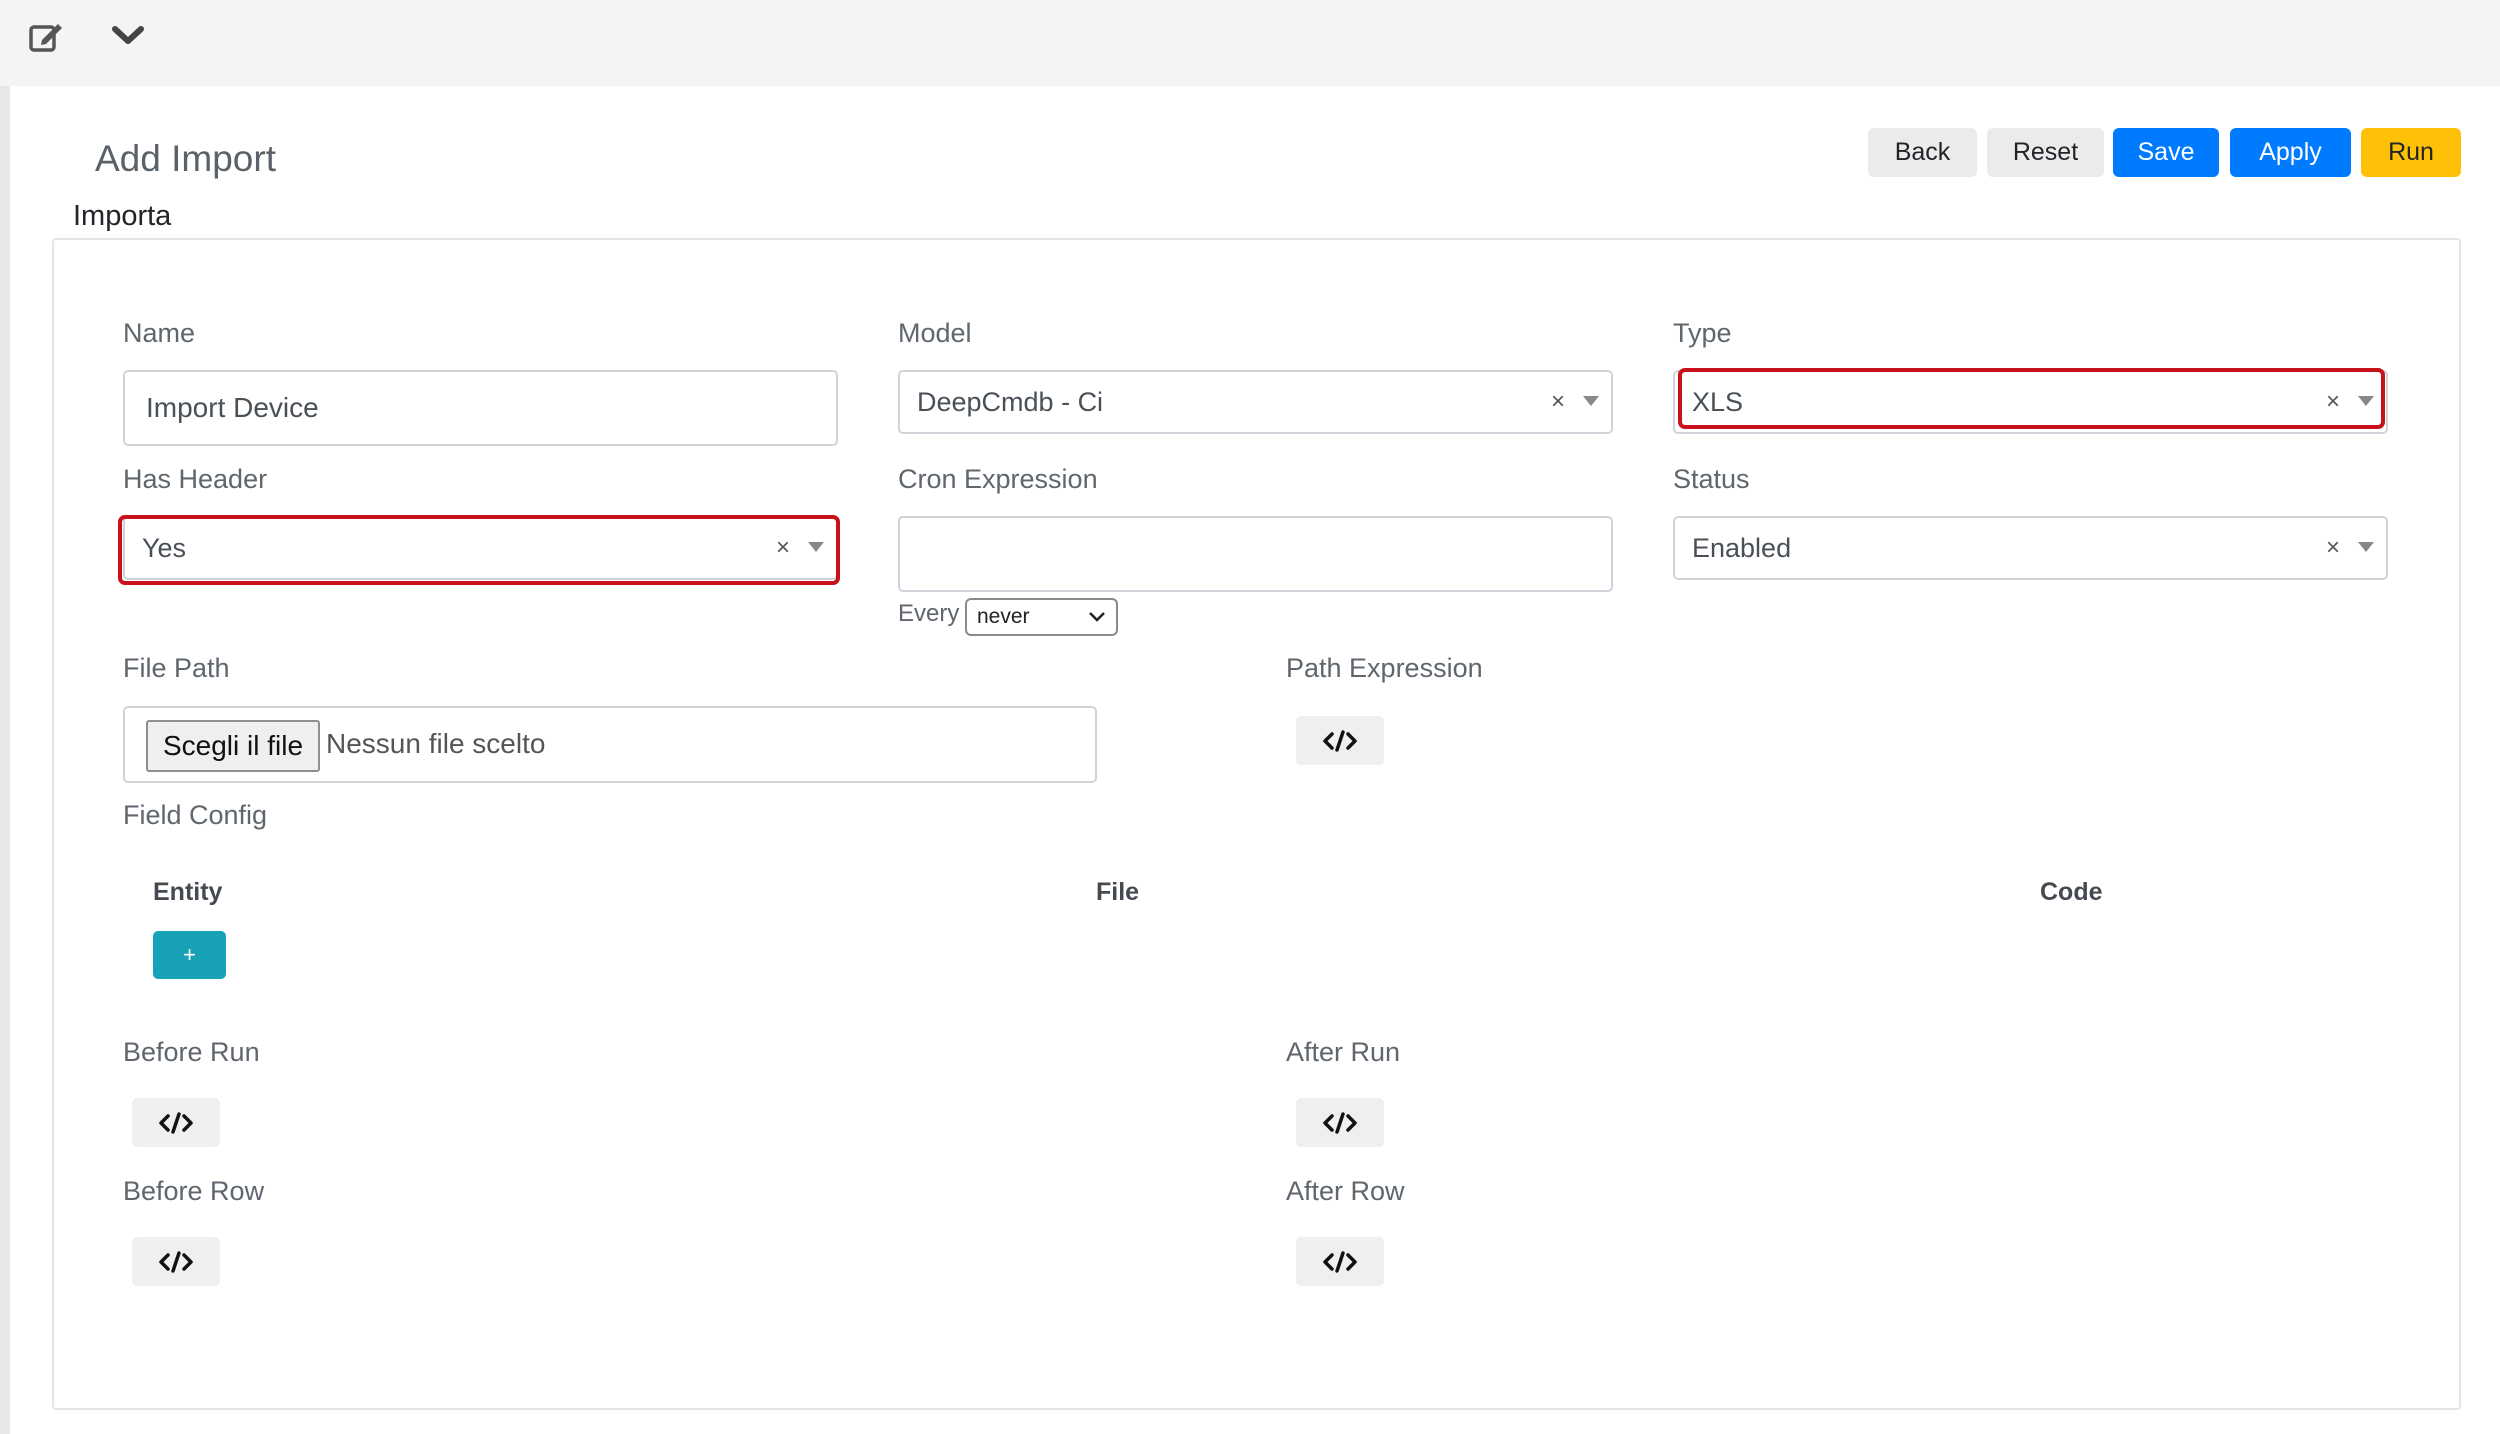  Describe the element at coordinates (1742, 547) in the screenshot. I see `status-select-value: Enabled` at that location.